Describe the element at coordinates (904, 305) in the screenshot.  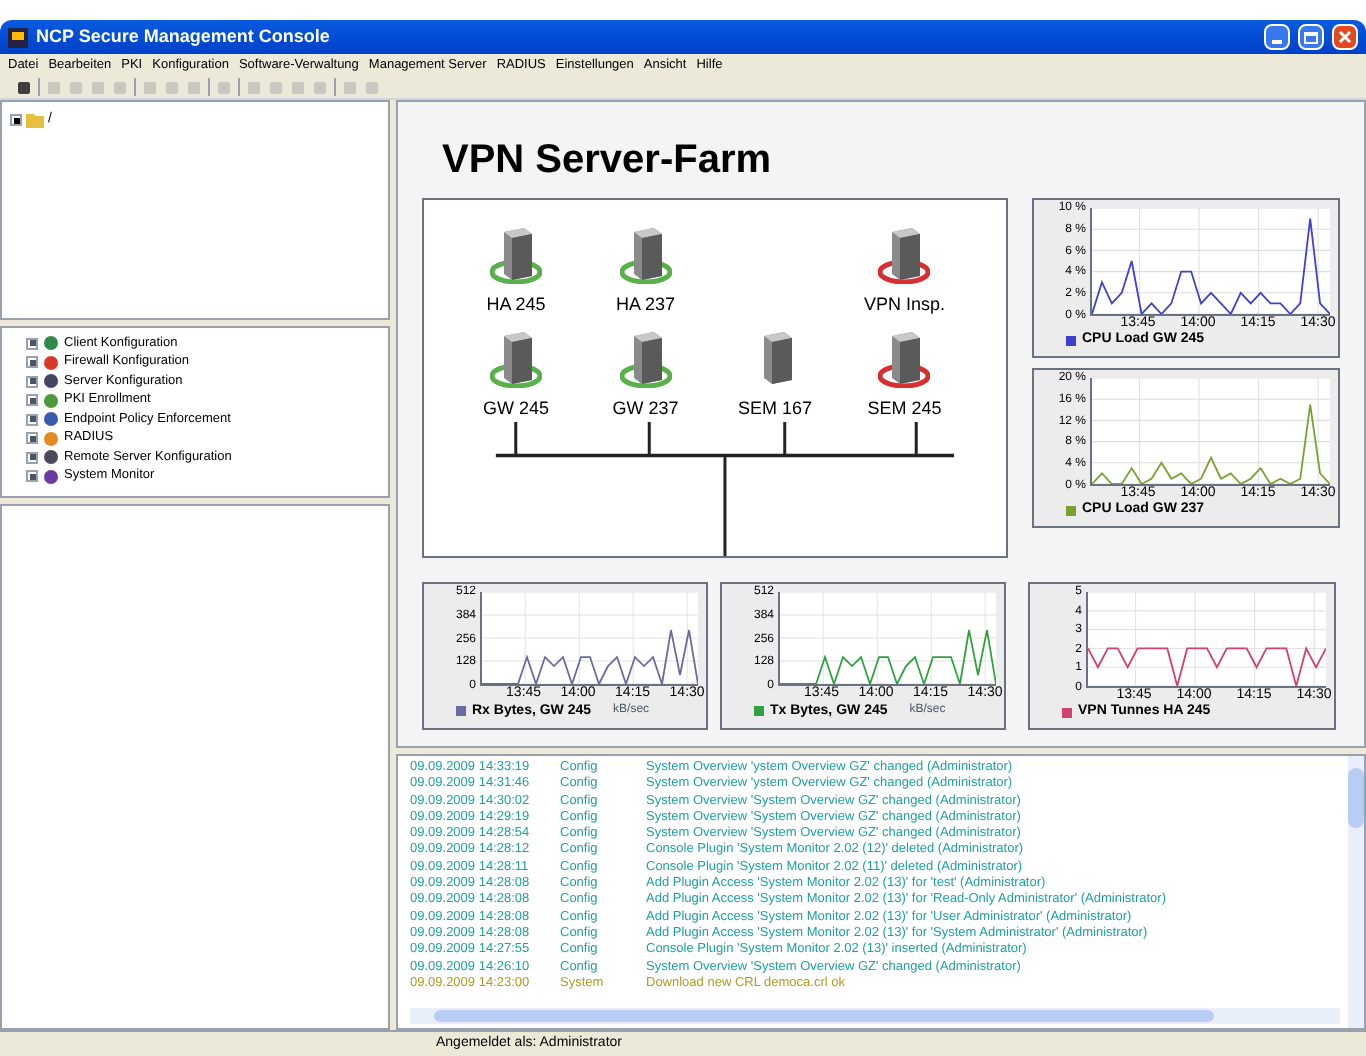
I see `server-label: VPN Insp.` at that location.